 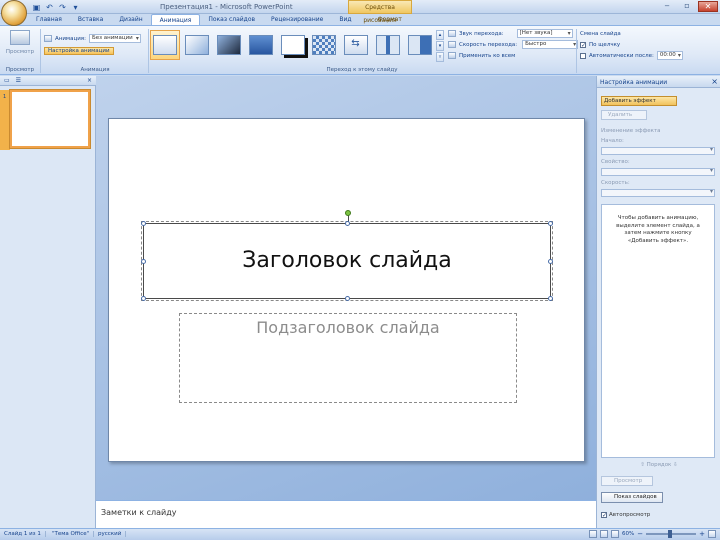 I want to click on speed-combo: Быстро, so click(x=550, y=44).